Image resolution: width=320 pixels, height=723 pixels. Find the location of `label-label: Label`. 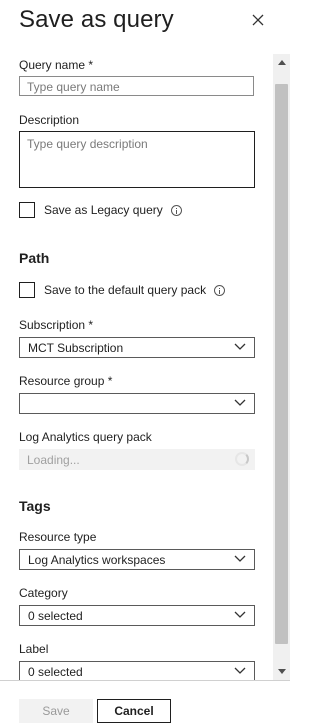

label-label: Label is located at coordinates (34, 649).